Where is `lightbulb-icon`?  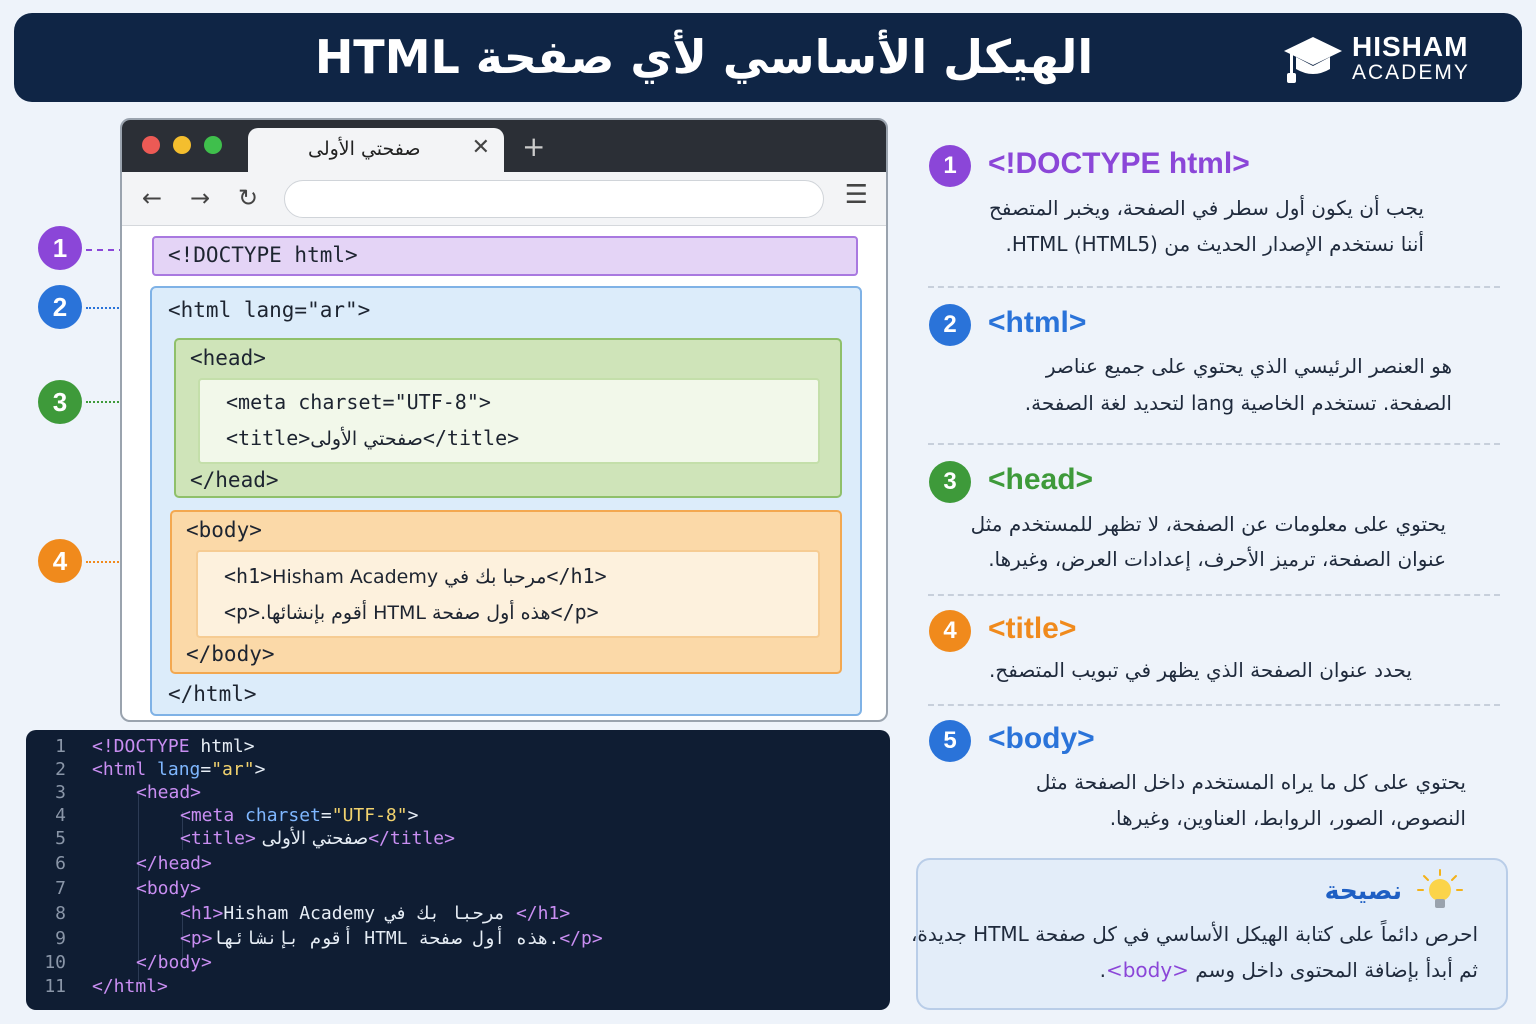 lightbulb-icon is located at coordinates (1440, 888).